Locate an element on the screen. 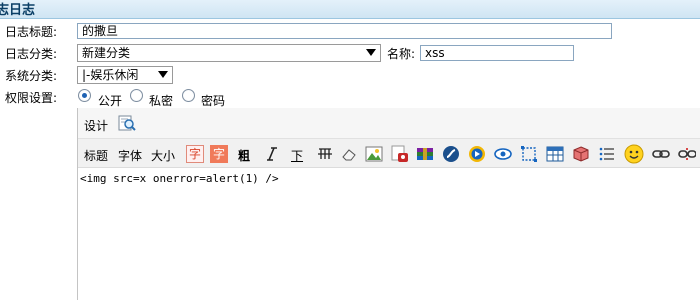 The image size is (700, 300). system-category-label: 系统分类: is located at coordinates (31, 76).